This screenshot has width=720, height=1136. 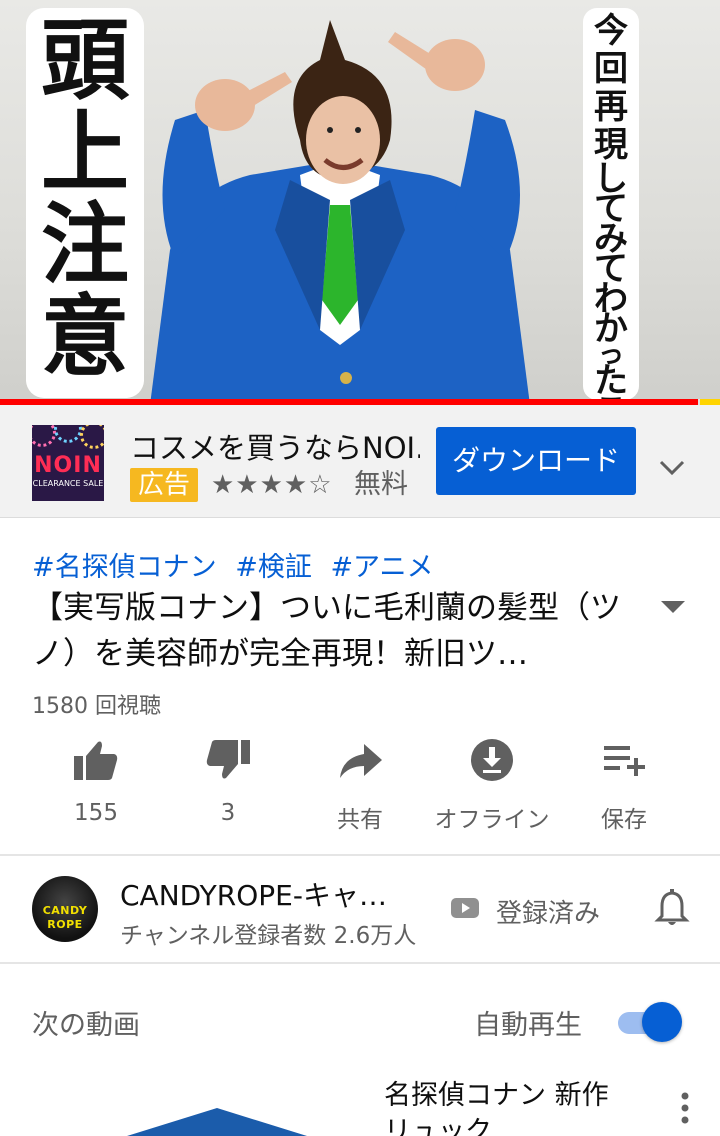 What do you see at coordinates (672, 908) in the screenshot?
I see `notification-bell-icon` at bounding box center [672, 908].